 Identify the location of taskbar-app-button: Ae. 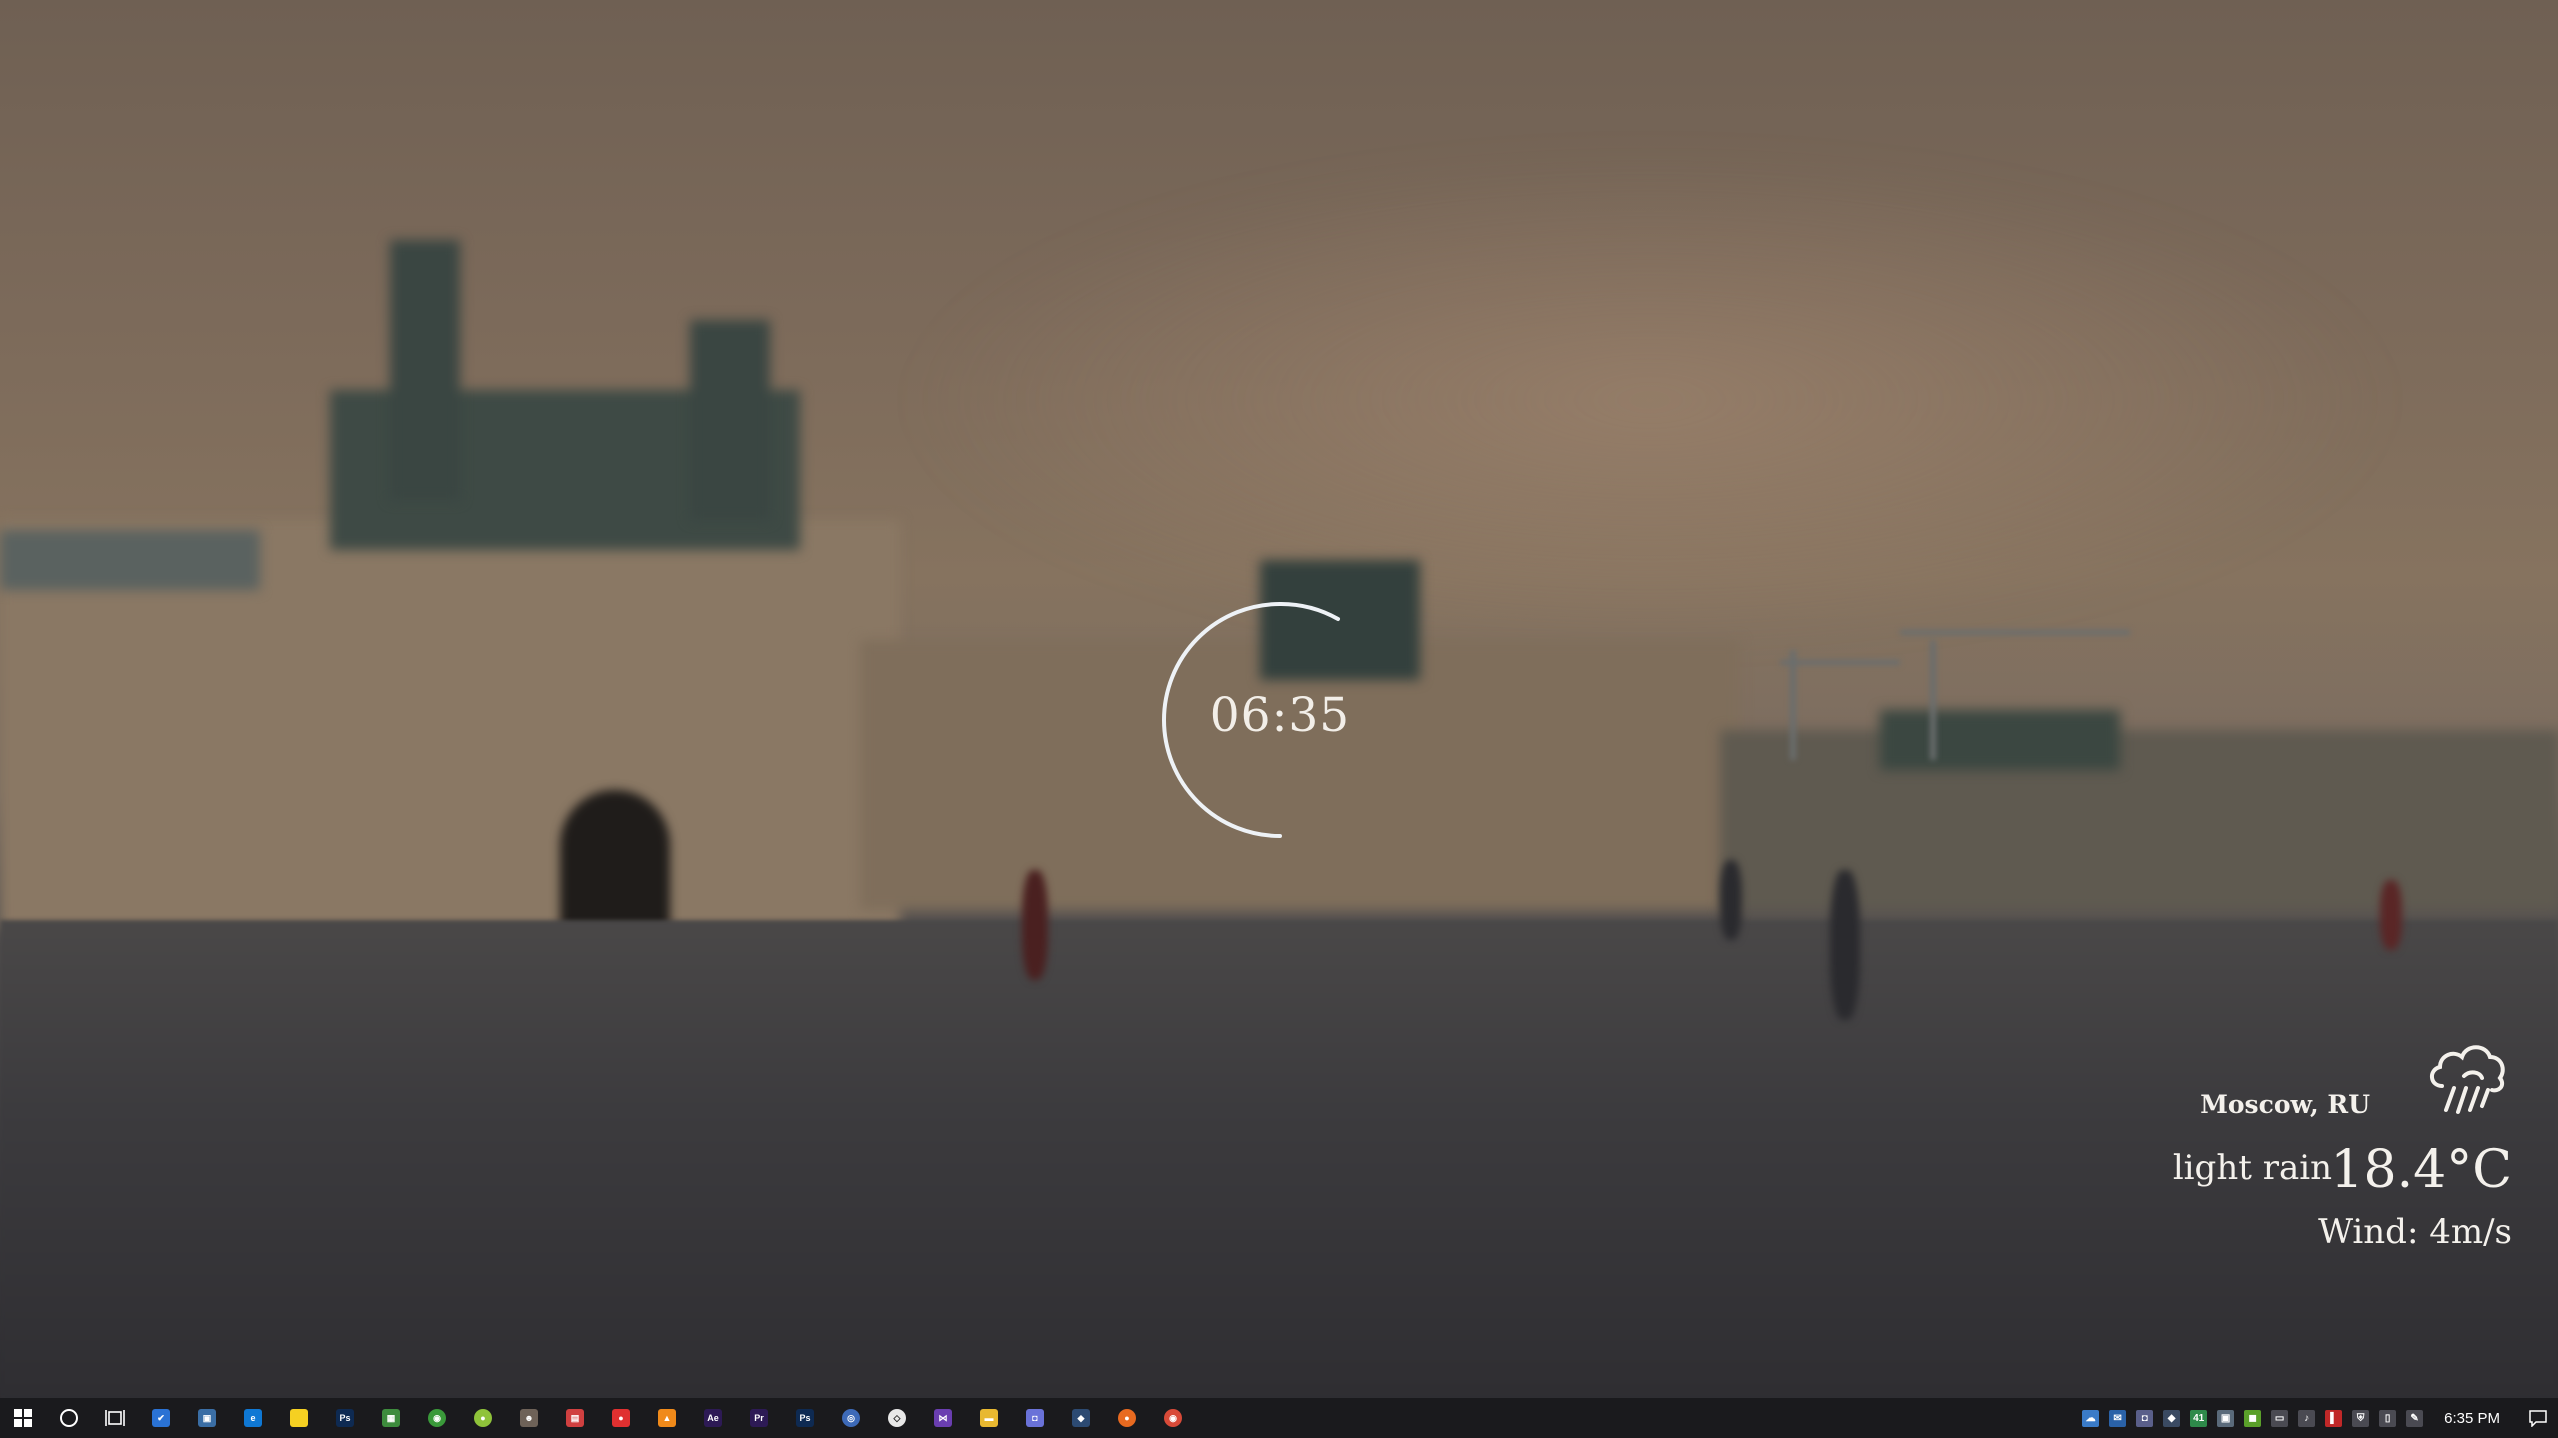
(713, 1418).